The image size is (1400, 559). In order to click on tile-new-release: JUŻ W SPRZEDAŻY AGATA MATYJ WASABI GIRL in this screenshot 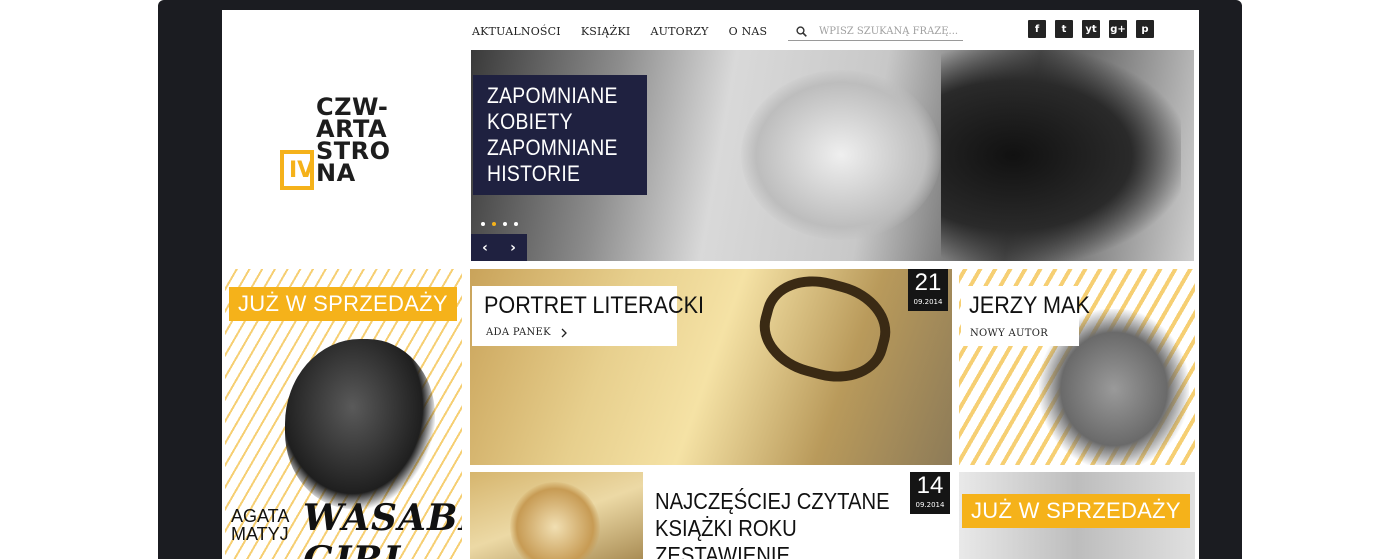, I will do `click(343, 414)`.